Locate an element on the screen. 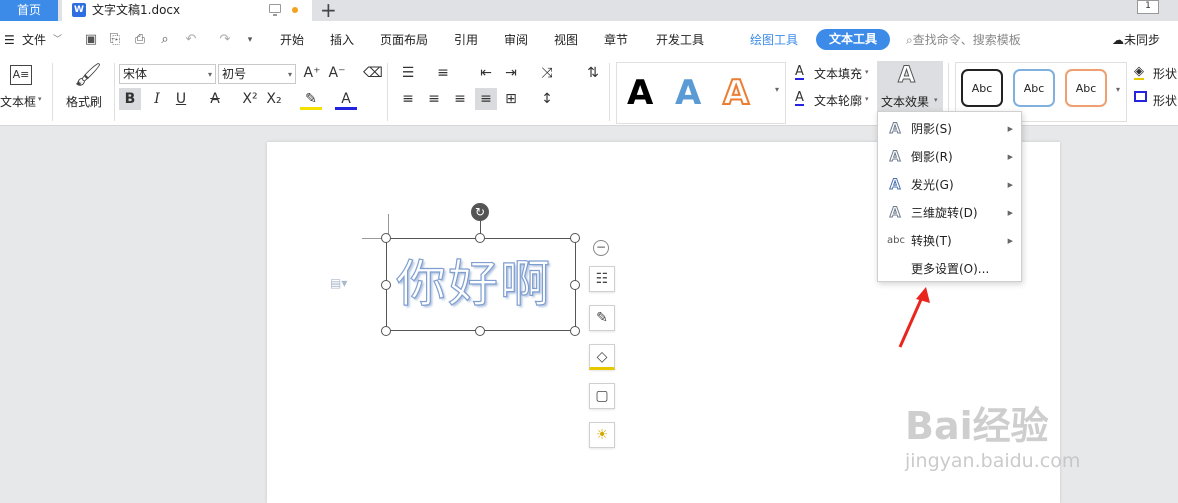  wordart-style-orange-outline: A is located at coordinates (736, 93).